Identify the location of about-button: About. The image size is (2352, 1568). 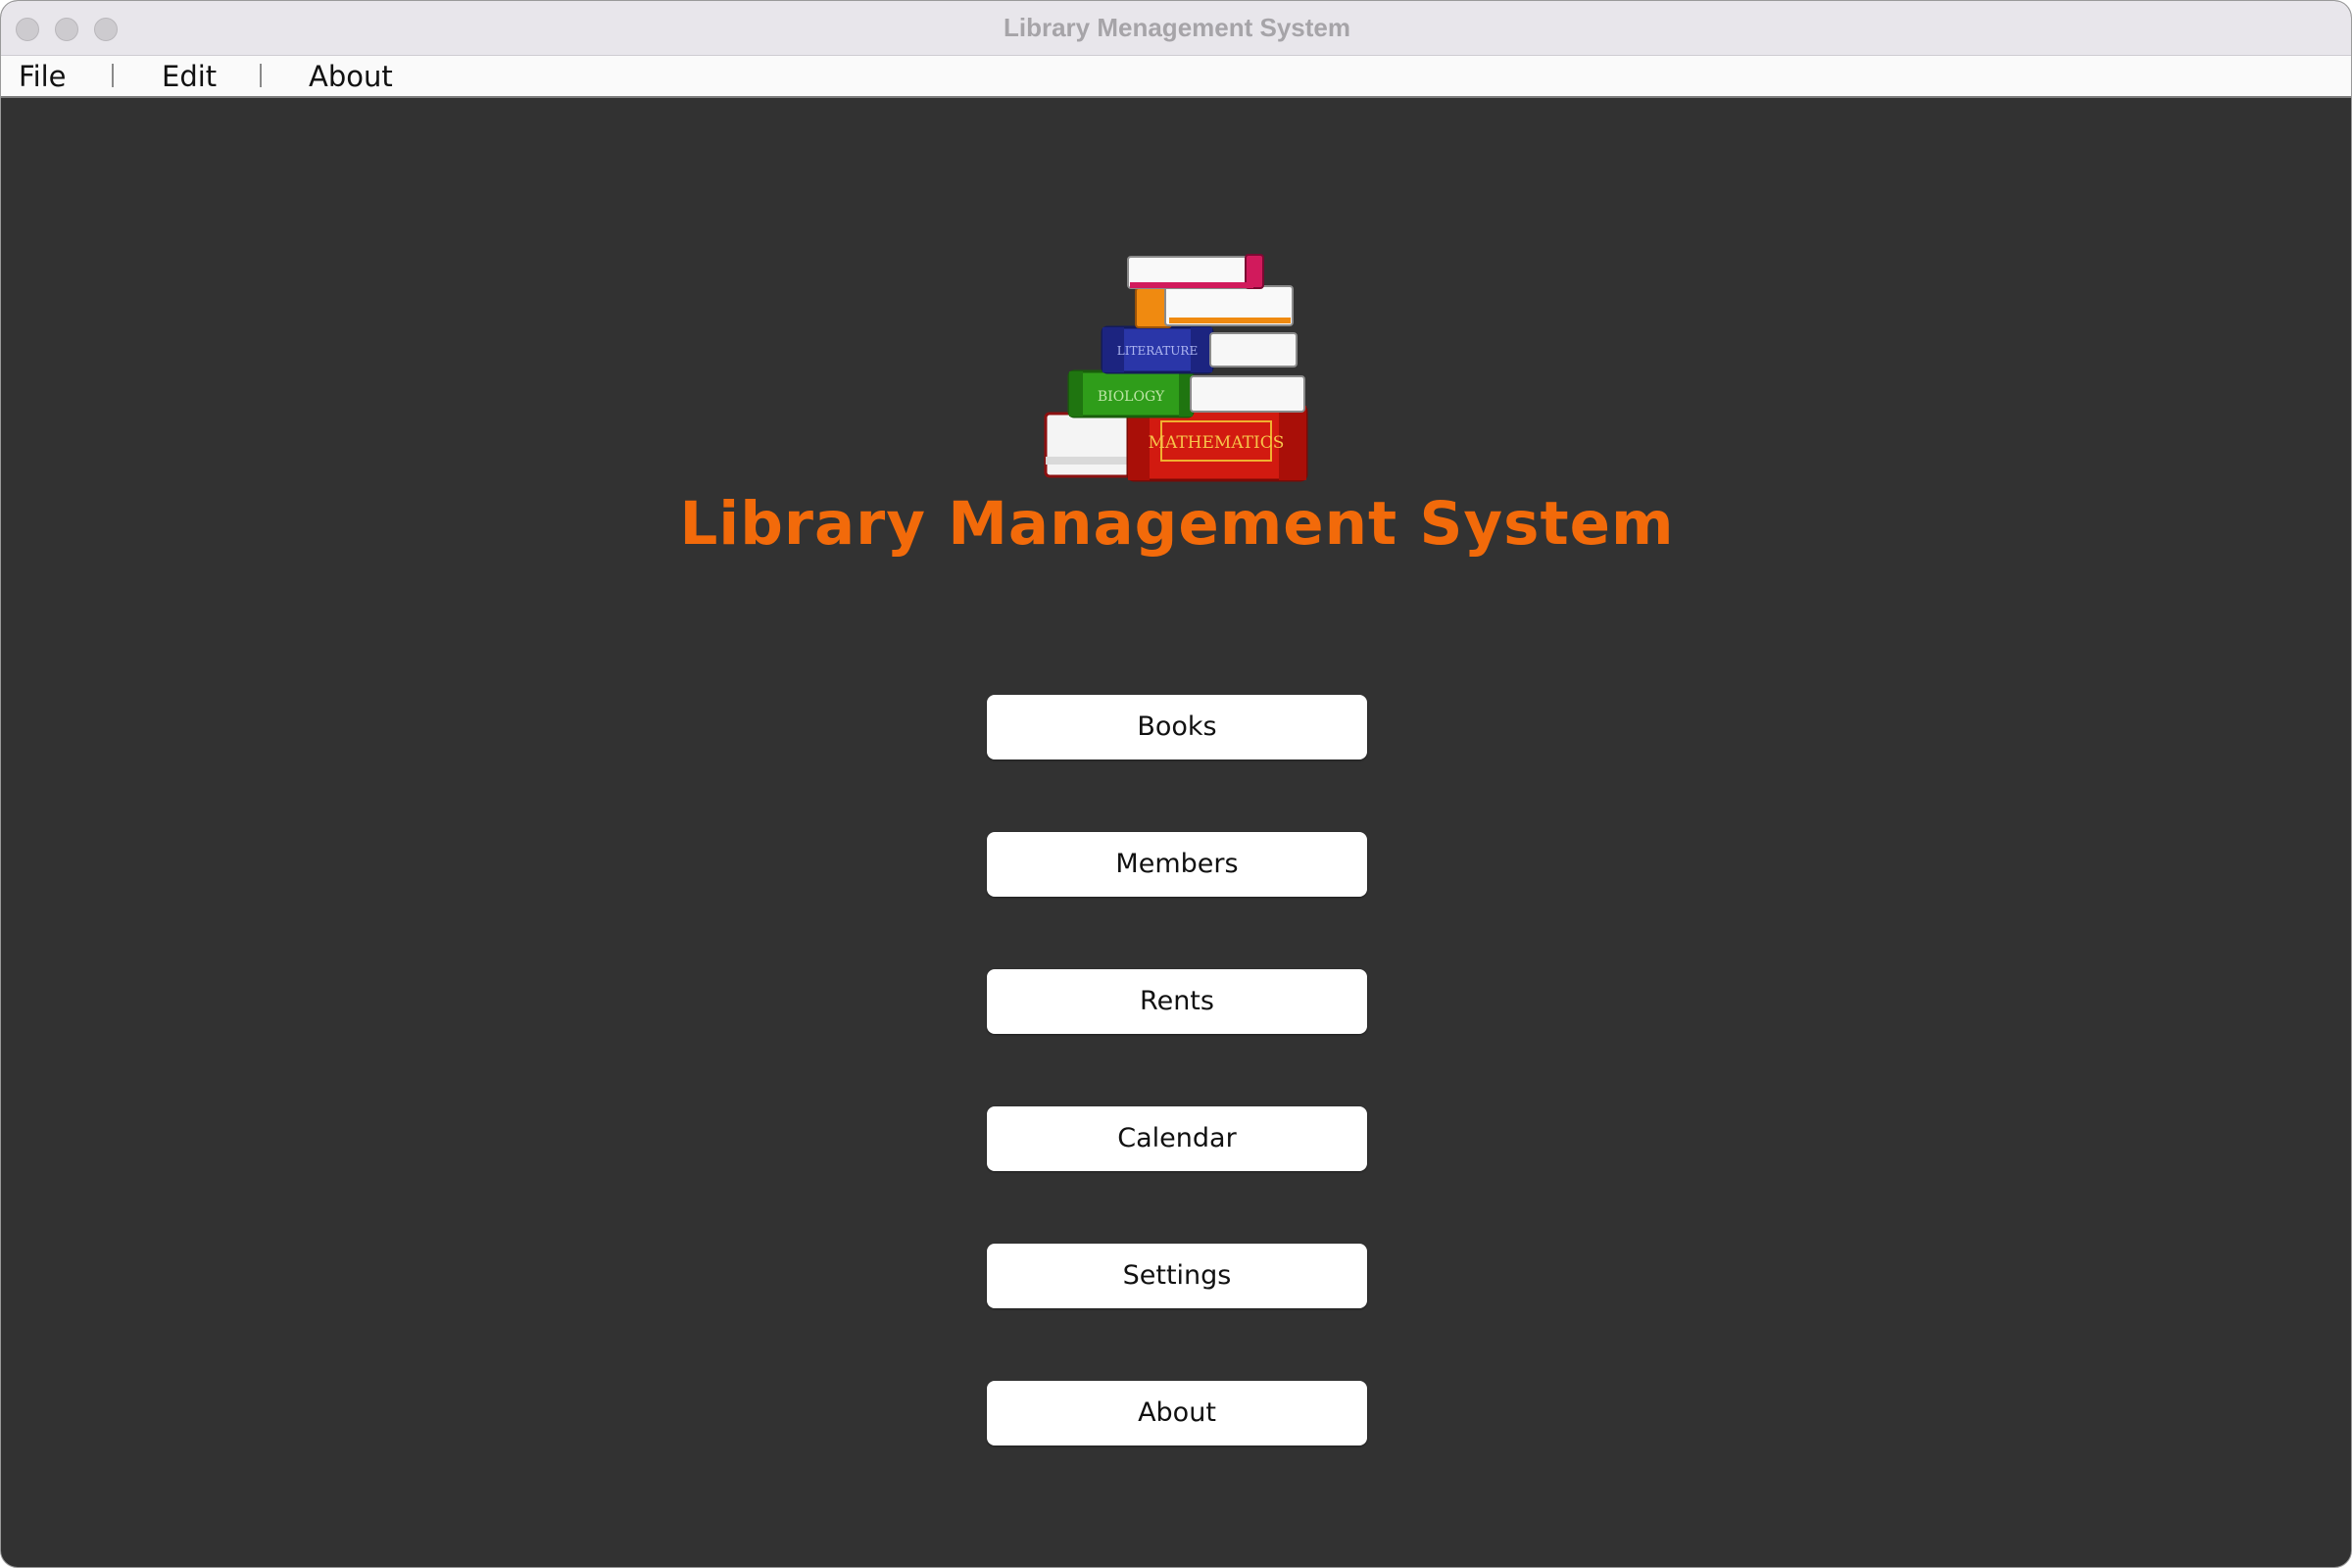
(1177, 1413).